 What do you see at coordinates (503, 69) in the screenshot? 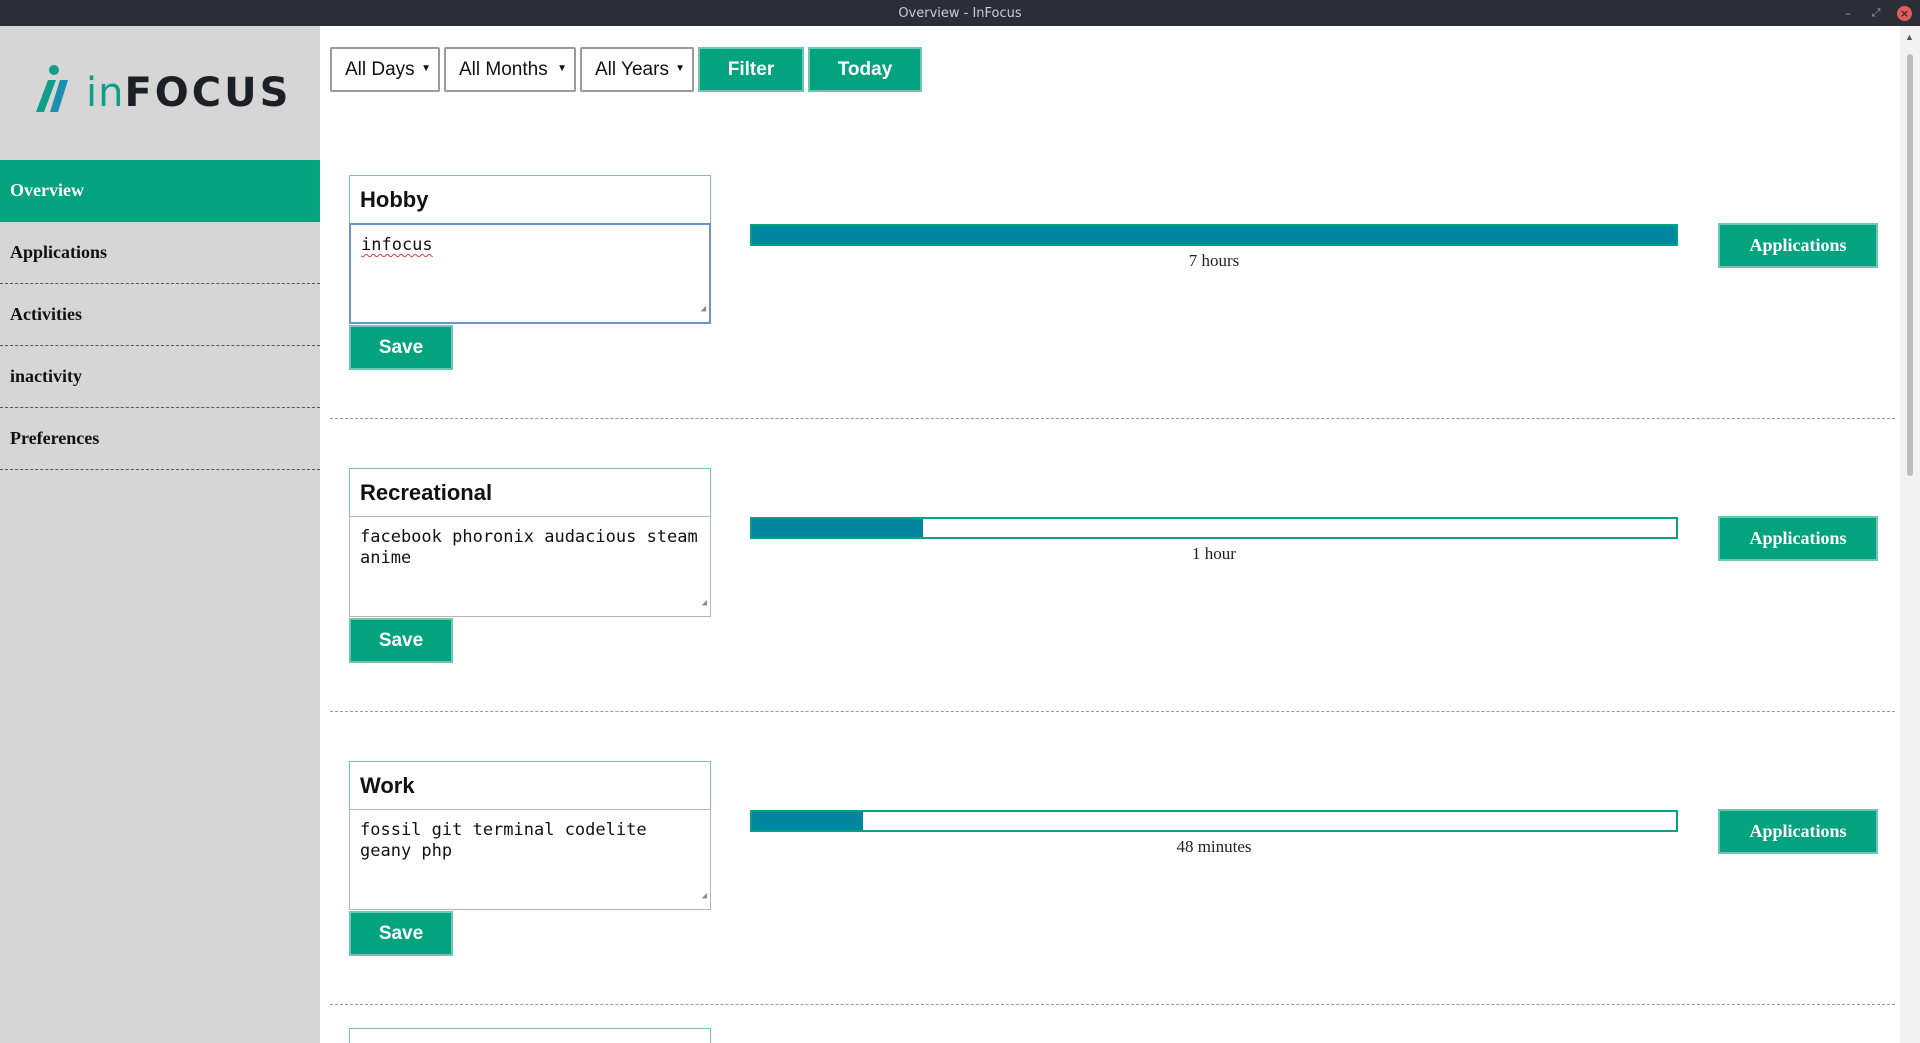
I see `month-select-value: All Months` at bounding box center [503, 69].